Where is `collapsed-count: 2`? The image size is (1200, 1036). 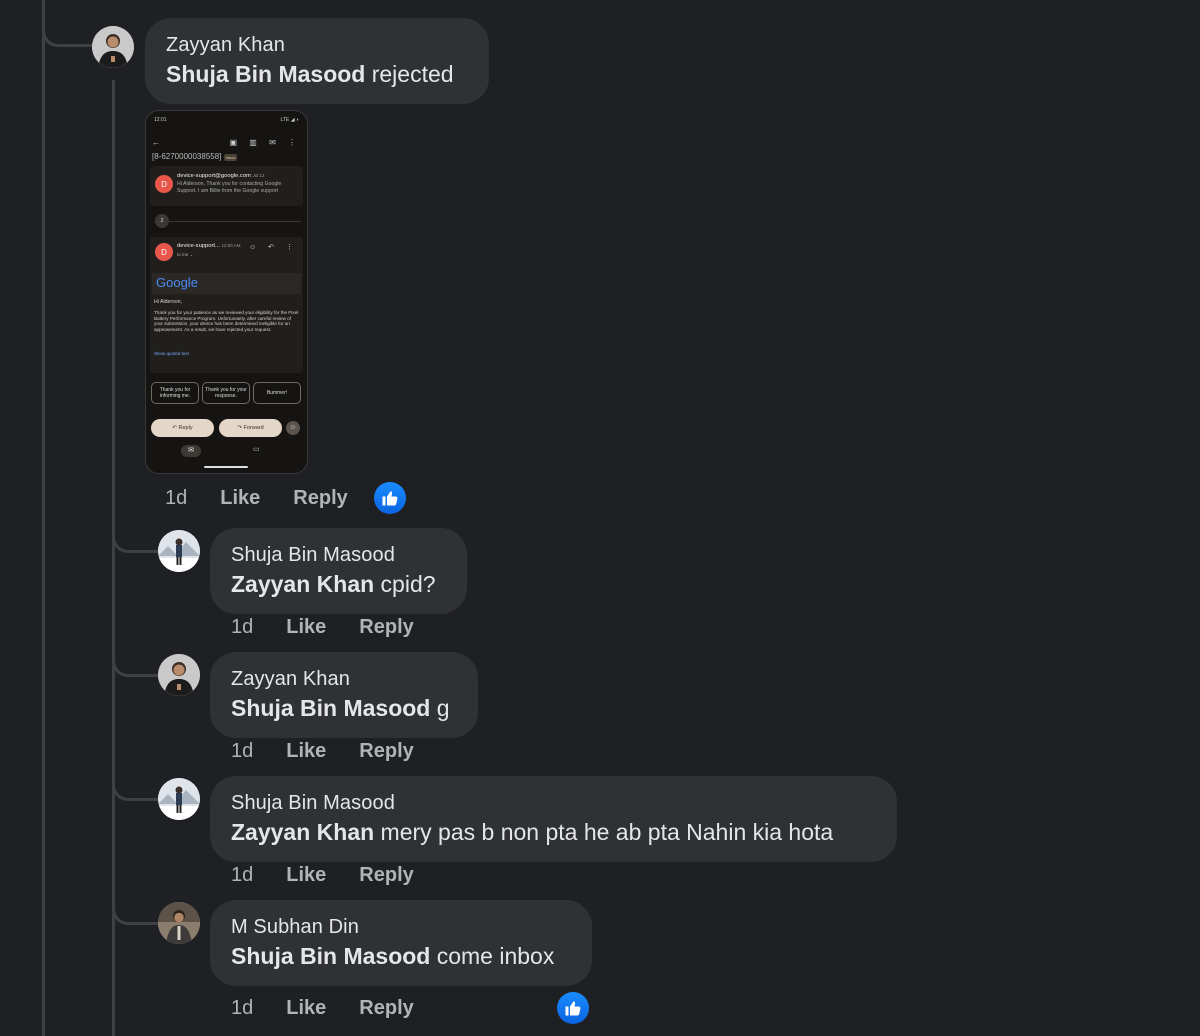
collapsed-count: 2 is located at coordinates (162, 221).